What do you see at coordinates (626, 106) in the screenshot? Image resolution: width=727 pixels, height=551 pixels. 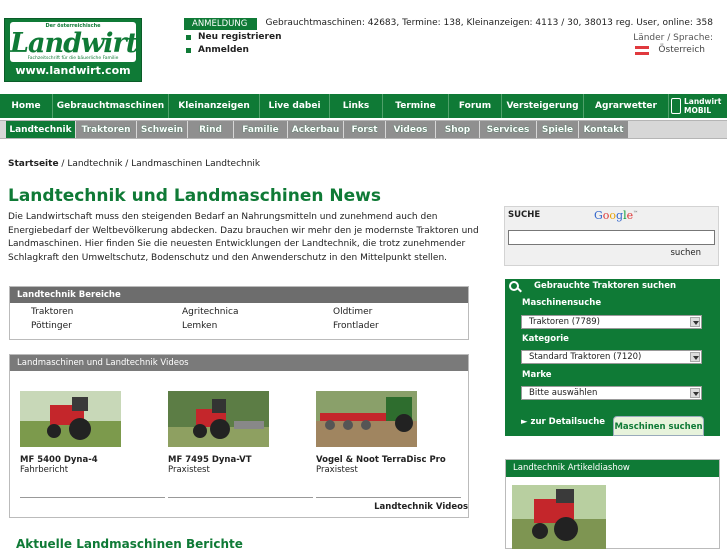 I see `nav-agrarwetter: Agrarwetter` at bounding box center [626, 106].